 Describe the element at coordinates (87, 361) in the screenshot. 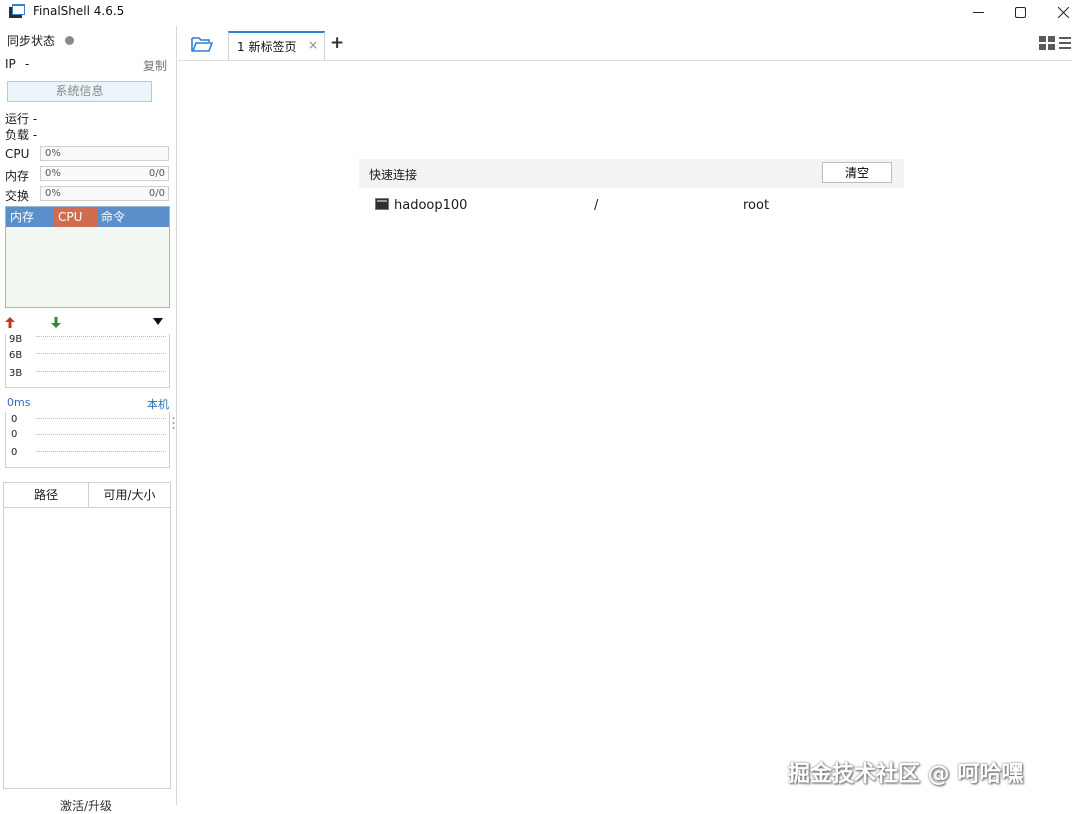

I see `network-chart: 9B 6B 3B` at that location.